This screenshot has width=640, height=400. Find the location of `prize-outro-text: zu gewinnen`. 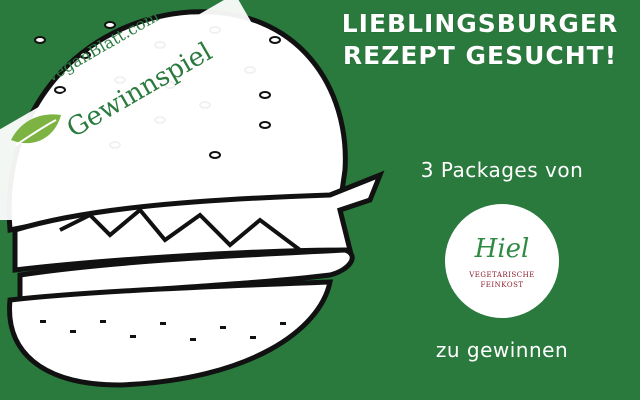

prize-outro-text: zu gewinnen is located at coordinates (502, 350).